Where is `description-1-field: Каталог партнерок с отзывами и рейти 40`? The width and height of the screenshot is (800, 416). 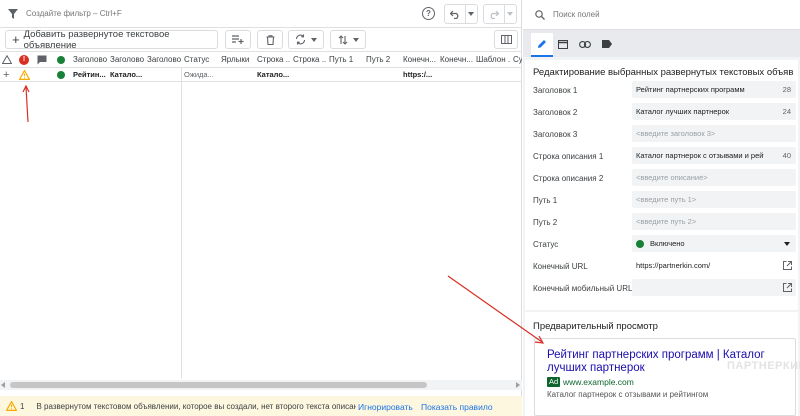
description-1-field: Каталог партнерок с отзывами и рейти 40 is located at coordinates (714, 155).